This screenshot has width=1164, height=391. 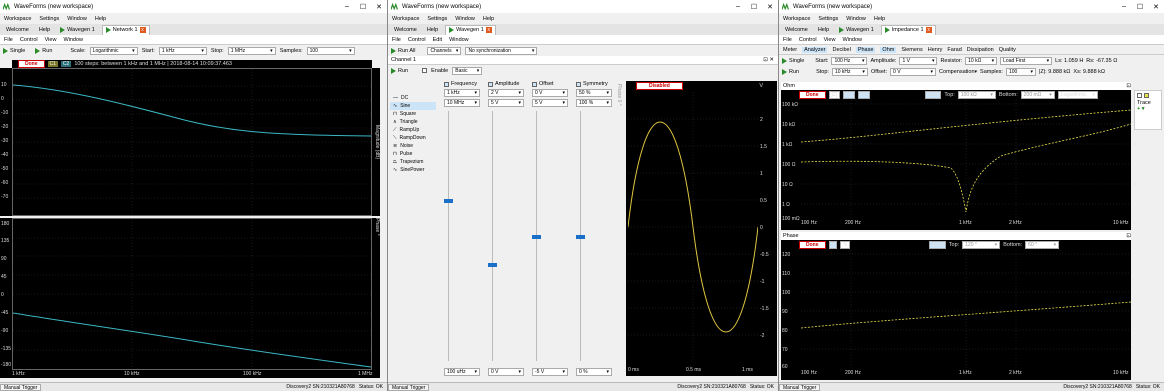 What do you see at coordinates (1146, 95) in the screenshot?
I see `trace-color-swatch` at bounding box center [1146, 95].